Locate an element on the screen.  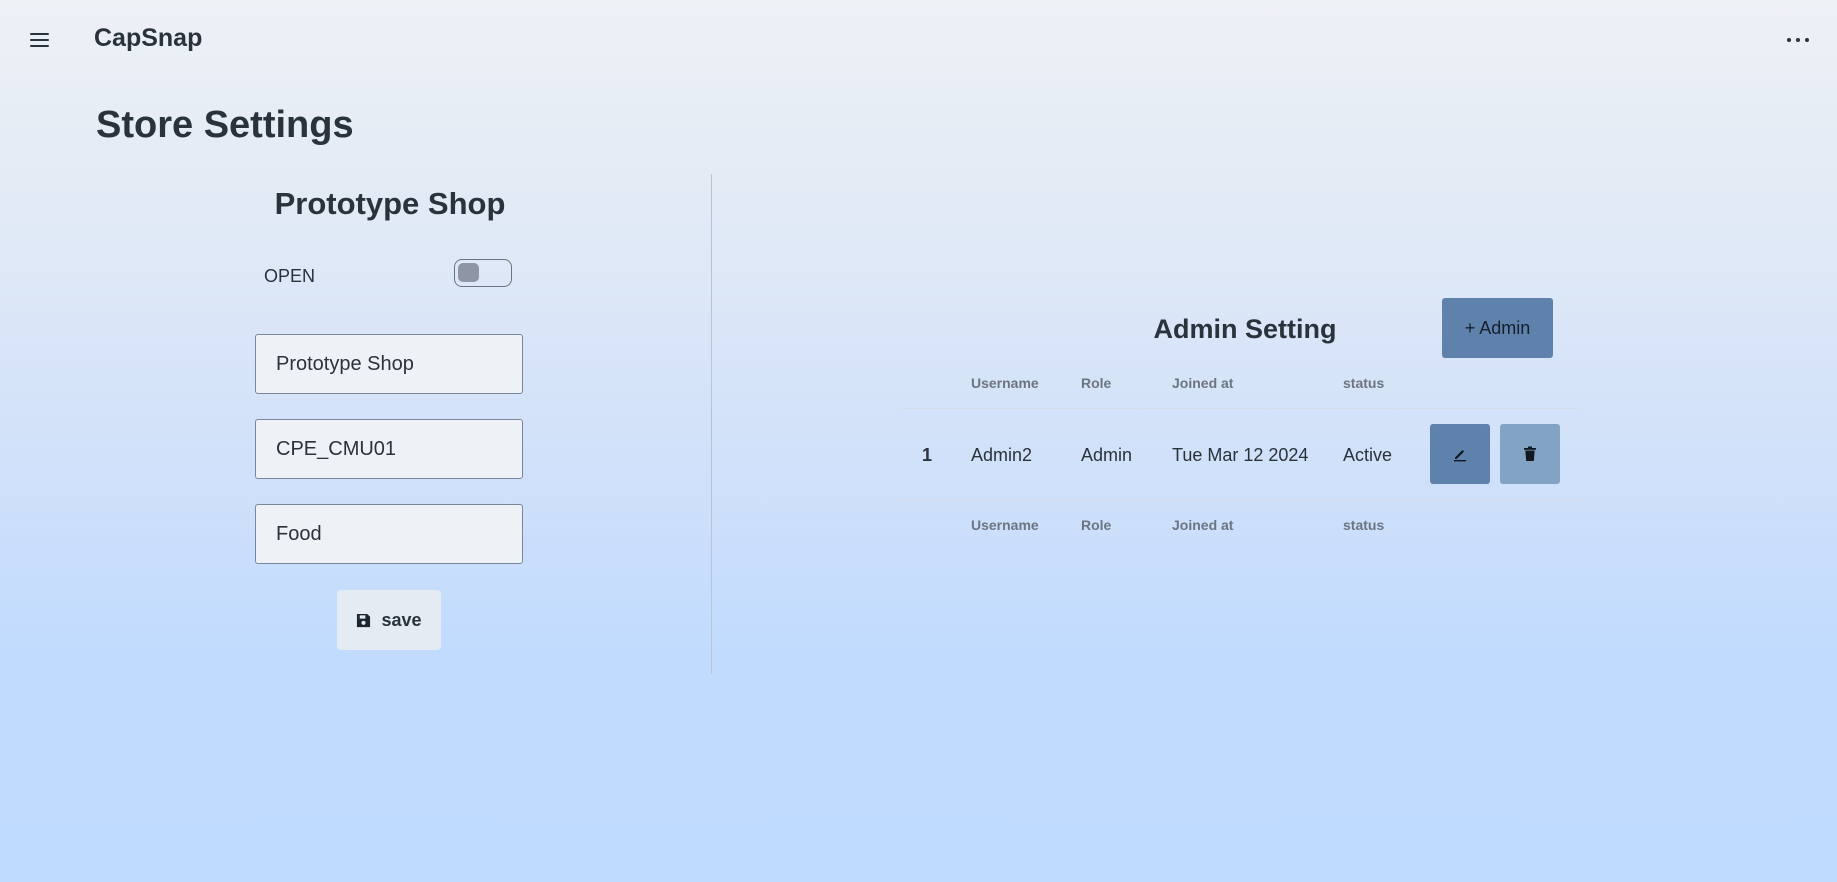
floppy-disk-icon is located at coordinates (364, 620).